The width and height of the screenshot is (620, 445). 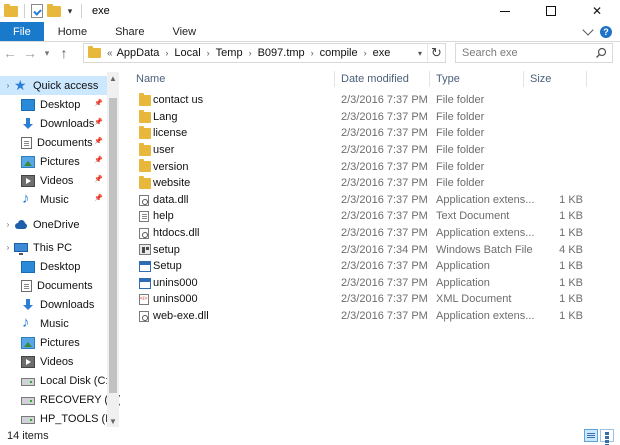 I want to click on sidebar-item-documents: Documents 📌, so click(x=53, y=142).